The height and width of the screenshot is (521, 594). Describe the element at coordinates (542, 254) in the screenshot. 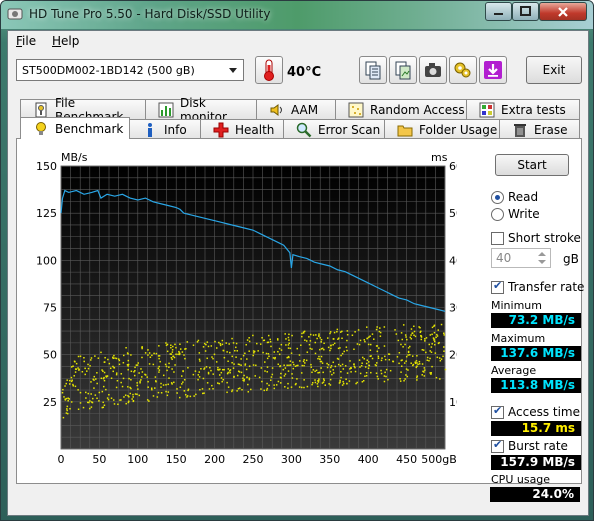

I see `spin-up-icon` at that location.